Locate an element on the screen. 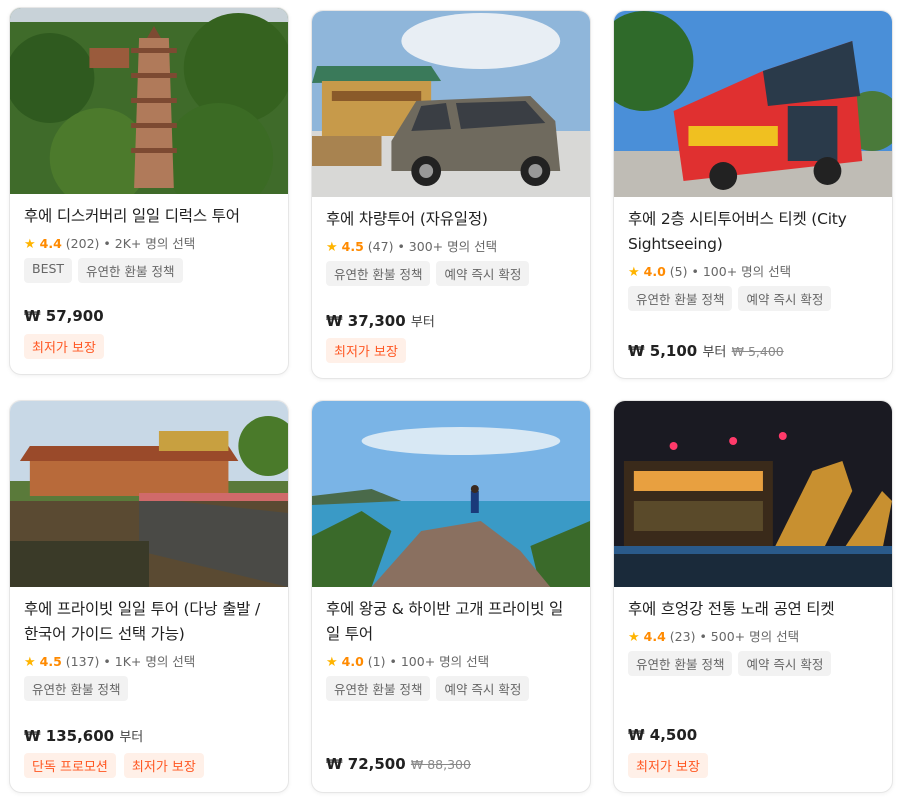 This screenshot has width=900, height=805. price-value: ₩ 5,100 is located at coordinates (663, 351).